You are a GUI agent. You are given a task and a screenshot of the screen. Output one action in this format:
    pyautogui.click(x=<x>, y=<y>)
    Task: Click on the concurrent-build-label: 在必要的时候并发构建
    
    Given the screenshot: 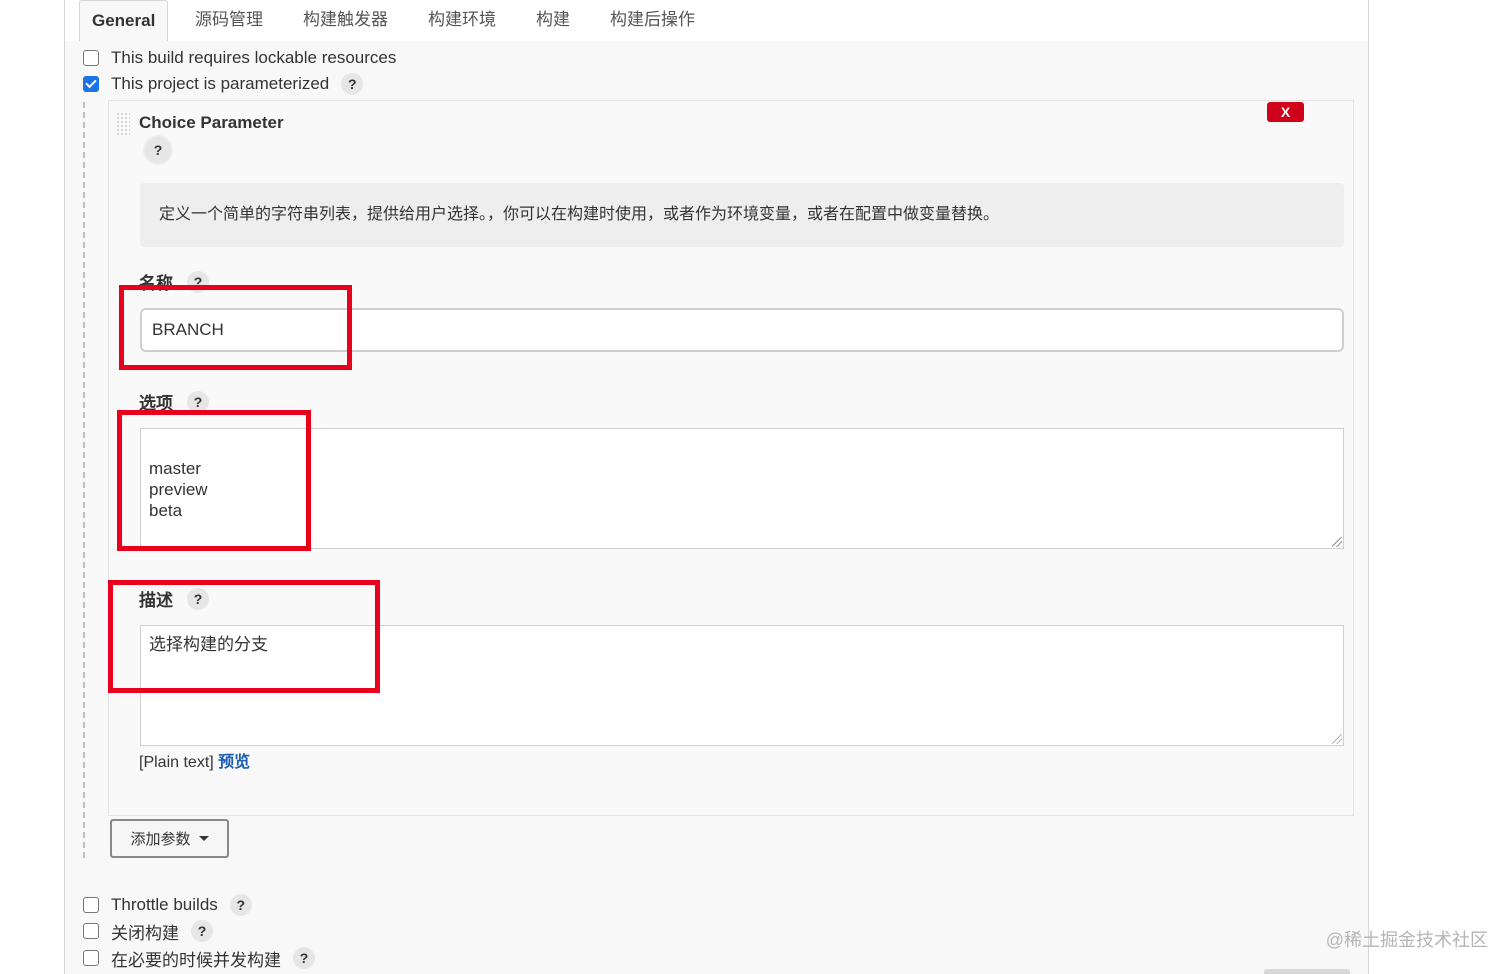 What is the action you would take?
    pyautogui.click(x=196, y=960)
    